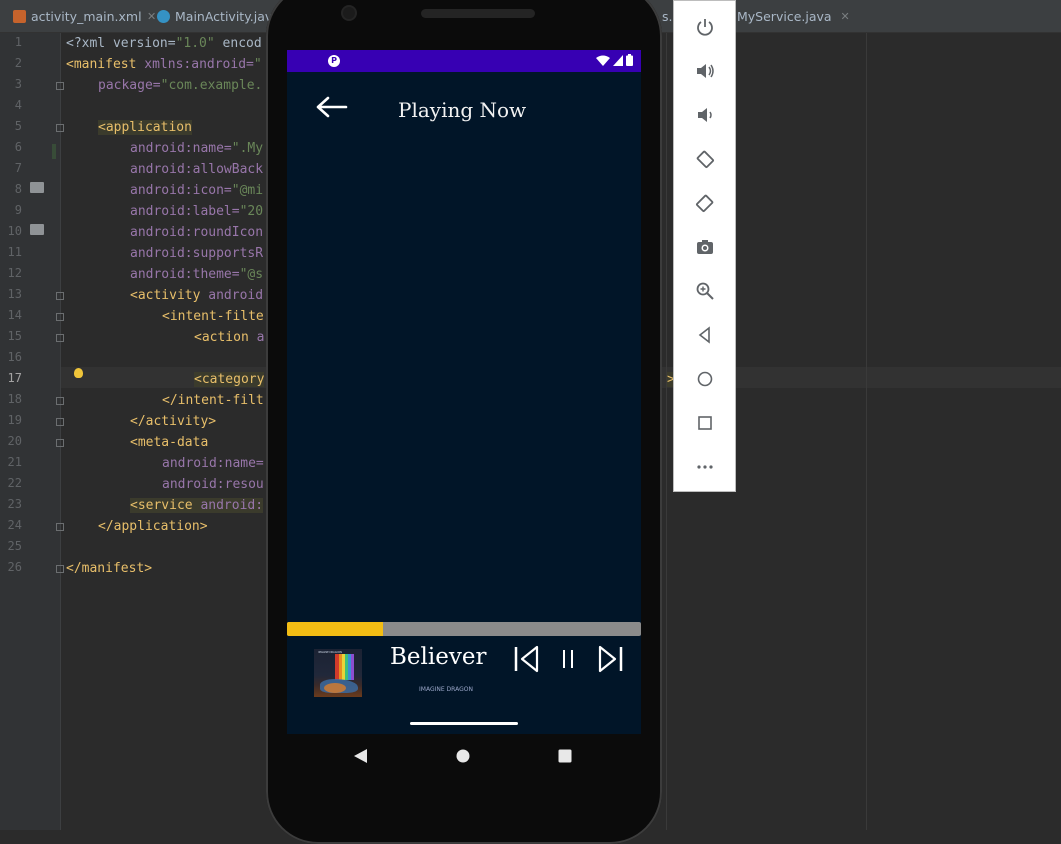 The height and width of the screenshot is (844, 1061). What do you see at coordinates (705, 379) in the screenshot?
I see `home-circle-icon` at bounding box center [705, 379].